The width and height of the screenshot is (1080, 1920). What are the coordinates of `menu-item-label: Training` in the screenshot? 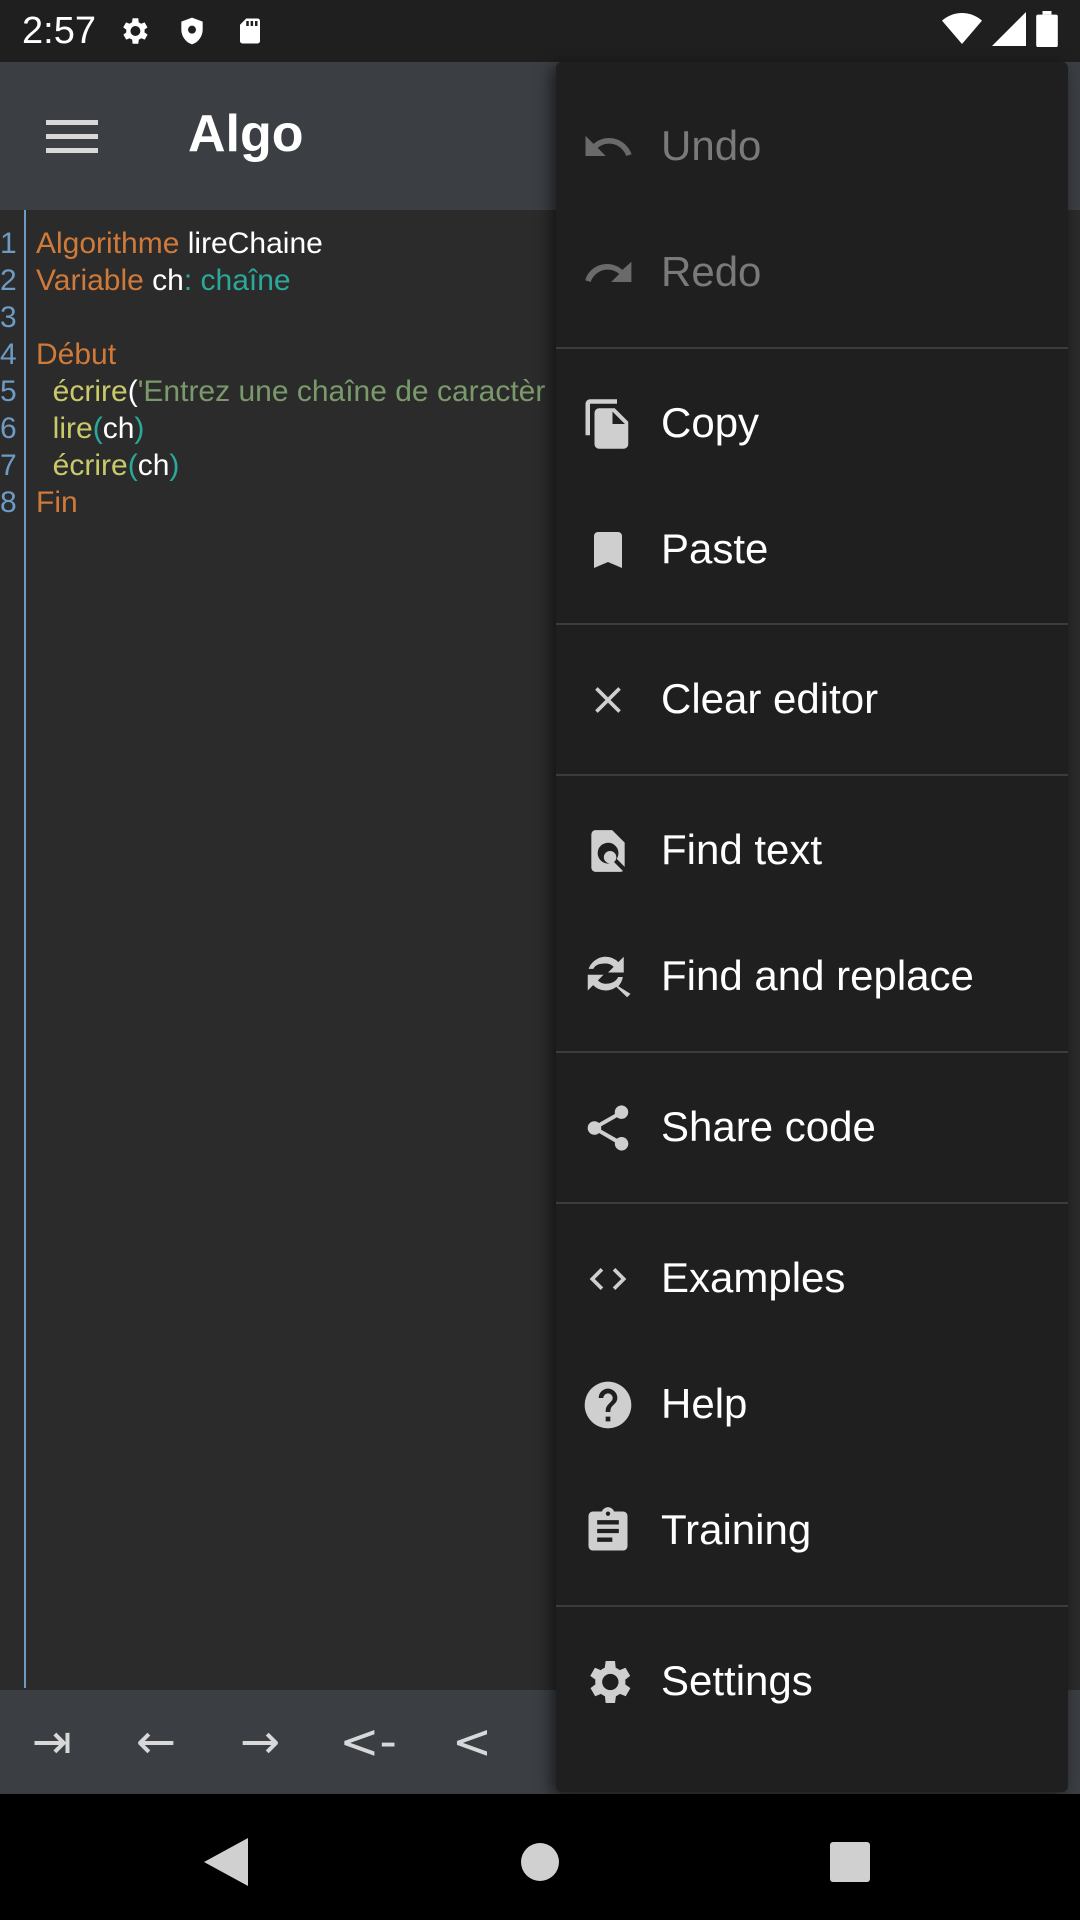 It's located at (736, 1529).